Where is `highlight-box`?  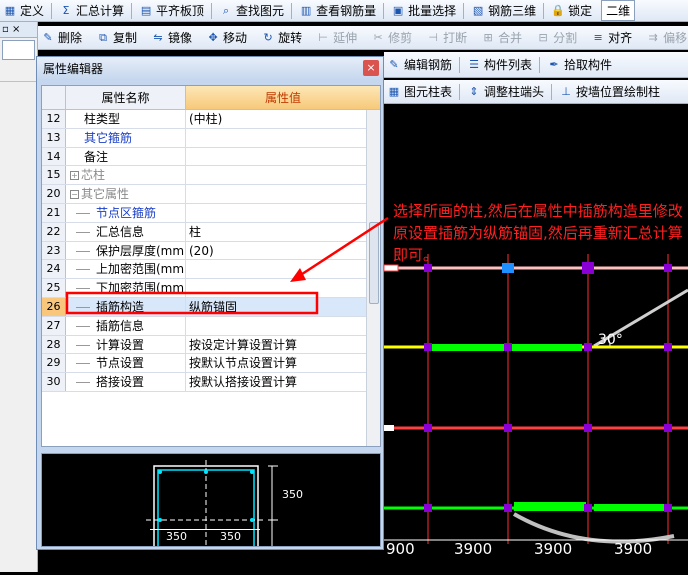
highlight-box is located at coordinates (192, 303).